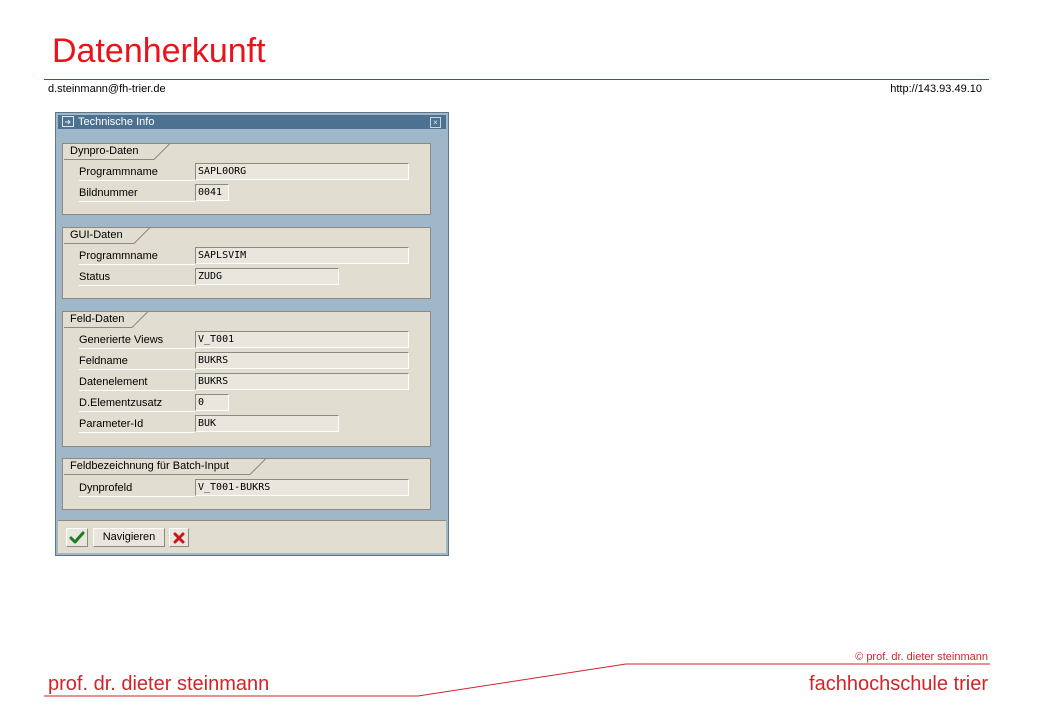 This screenshot has width=1040, height=720. I want to click on footer-copyright: © prof. dr. dieter steinmann, so click(921, 657).